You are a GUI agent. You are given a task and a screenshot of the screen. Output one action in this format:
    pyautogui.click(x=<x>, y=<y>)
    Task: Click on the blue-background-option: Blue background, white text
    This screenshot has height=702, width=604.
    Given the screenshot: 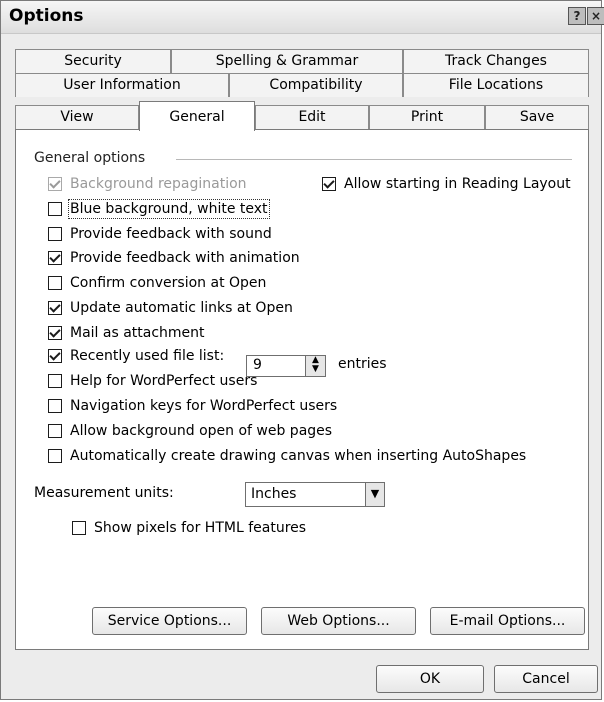 What is the action you would take?
    pyautogui.click(x=159, y=209)
    